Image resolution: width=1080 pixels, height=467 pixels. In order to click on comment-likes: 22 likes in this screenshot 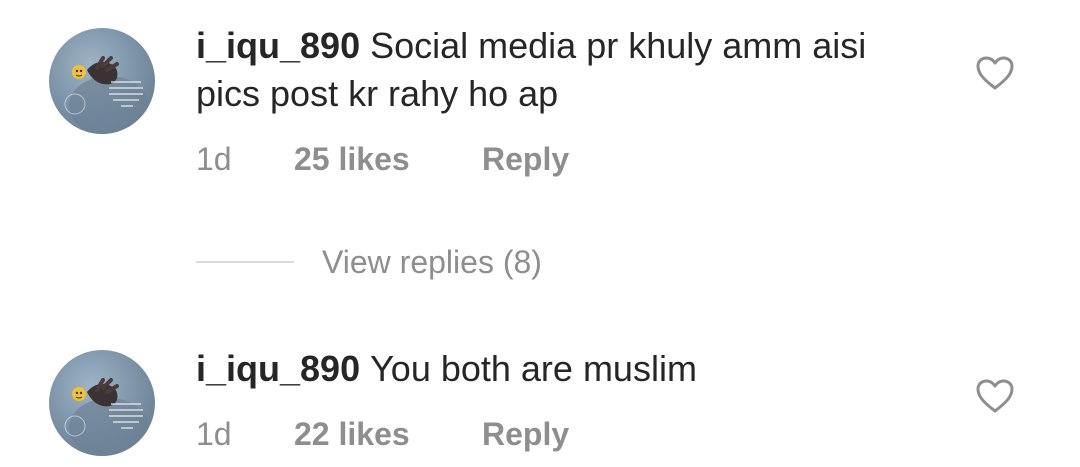, I will do `click(388, 434)`.